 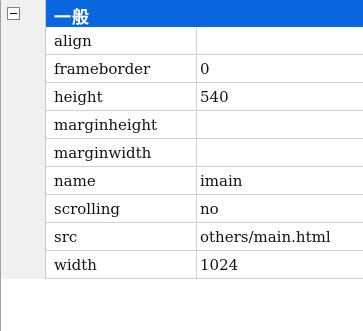 I want to click on property-row-scrolling: scrolling no, so click(x=182, y=209).